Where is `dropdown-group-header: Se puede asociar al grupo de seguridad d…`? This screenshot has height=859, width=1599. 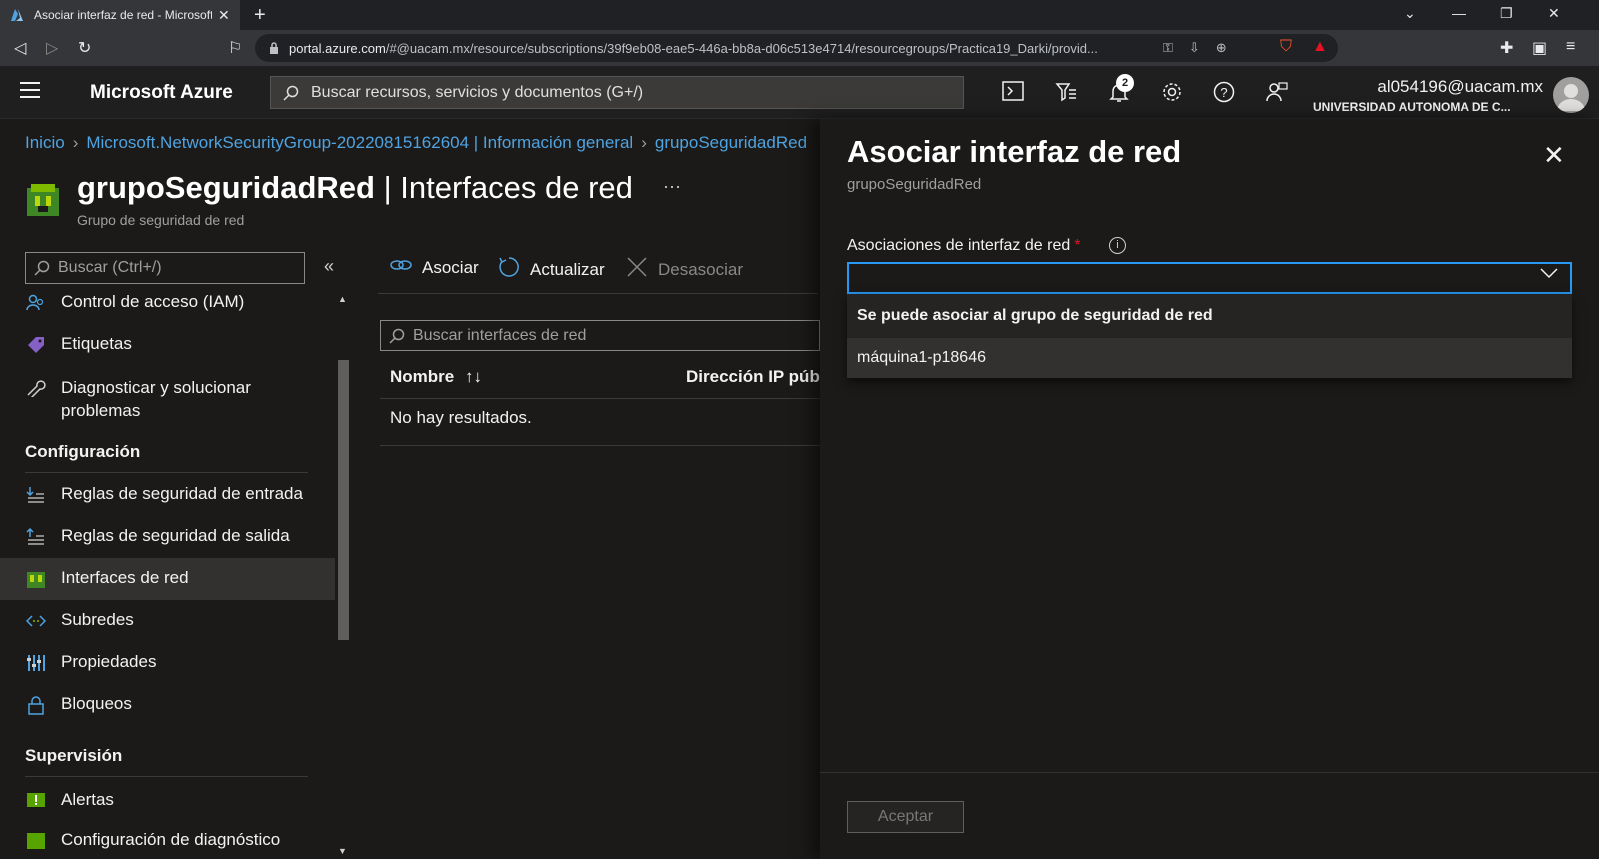 dropdown-group-header: Se puede asociar al grupo de seguridad d… is located at coordinates (1035, 315).